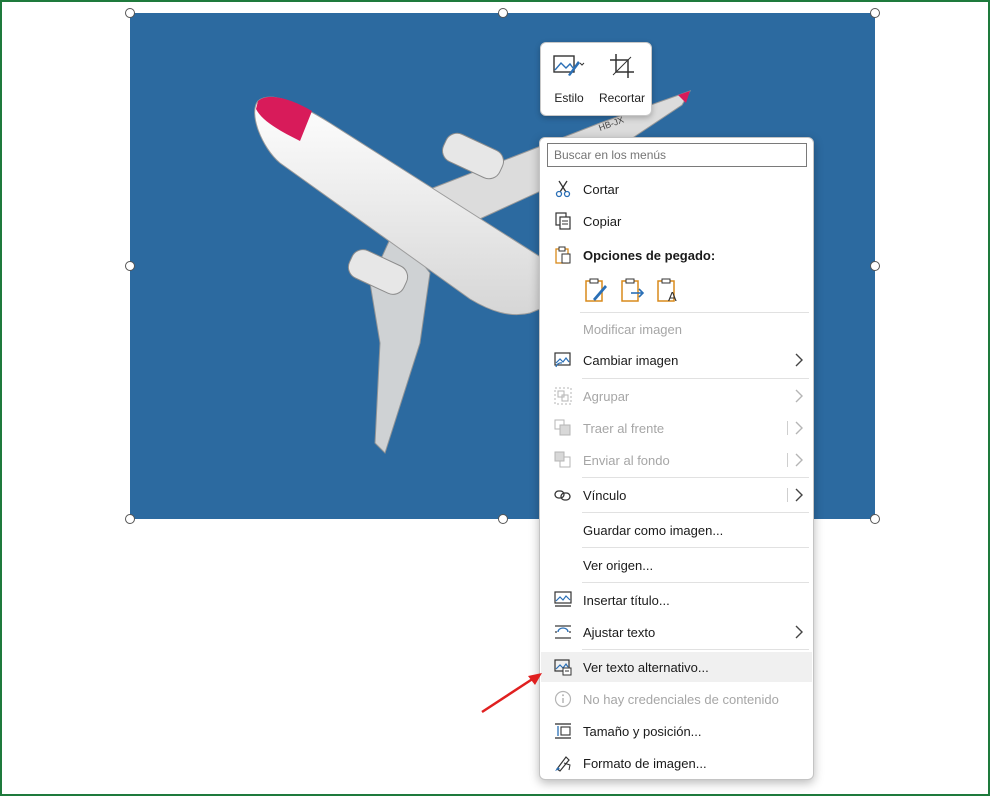 This screenshot has height=796, width=990. Describe the element at coordinates (511, 693) in the screenshot. I see `annotation-arrow-icon` at that location.